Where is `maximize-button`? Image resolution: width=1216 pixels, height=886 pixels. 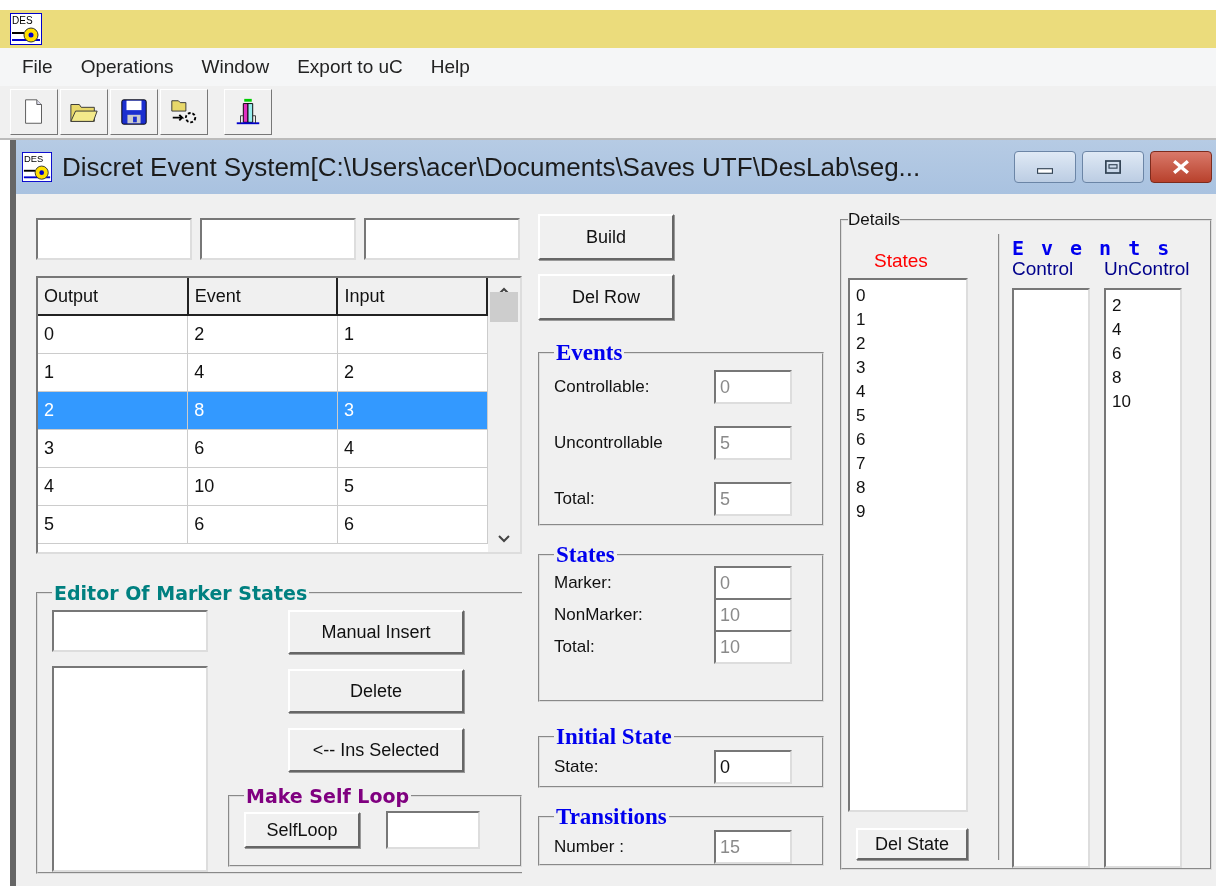
maximize-button is located at coordinates (1113, 167).